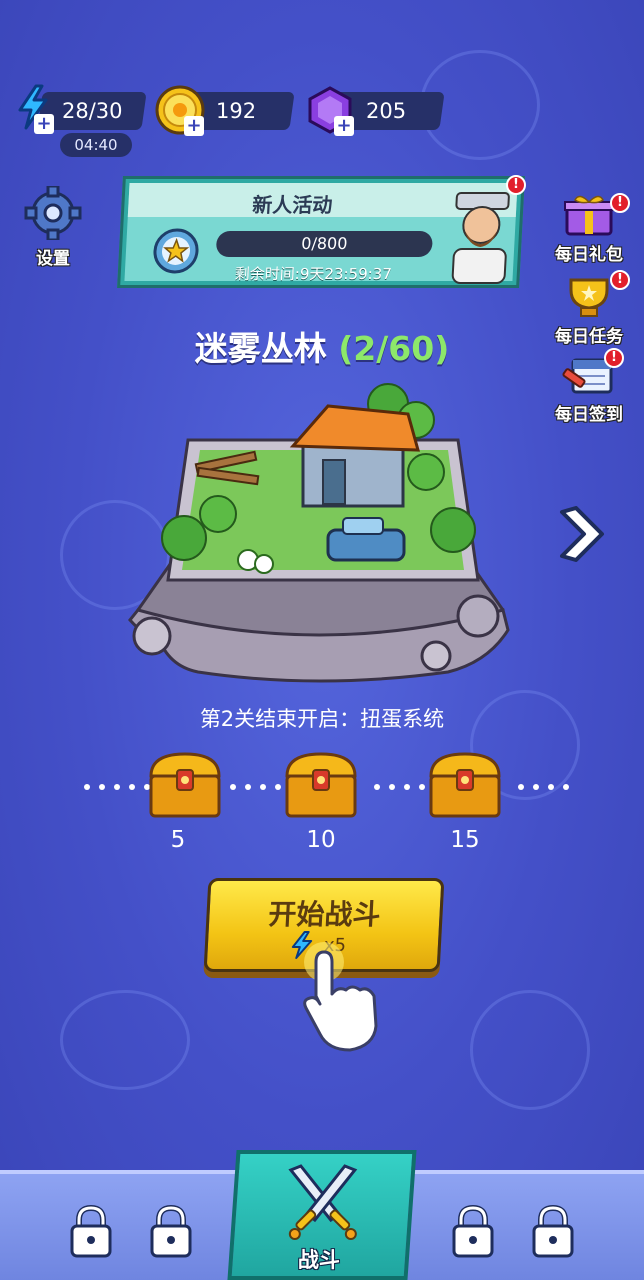 The width and height of the screenshot is (644, 1280). I want to click on coin-value: 192, so click(236, 111).